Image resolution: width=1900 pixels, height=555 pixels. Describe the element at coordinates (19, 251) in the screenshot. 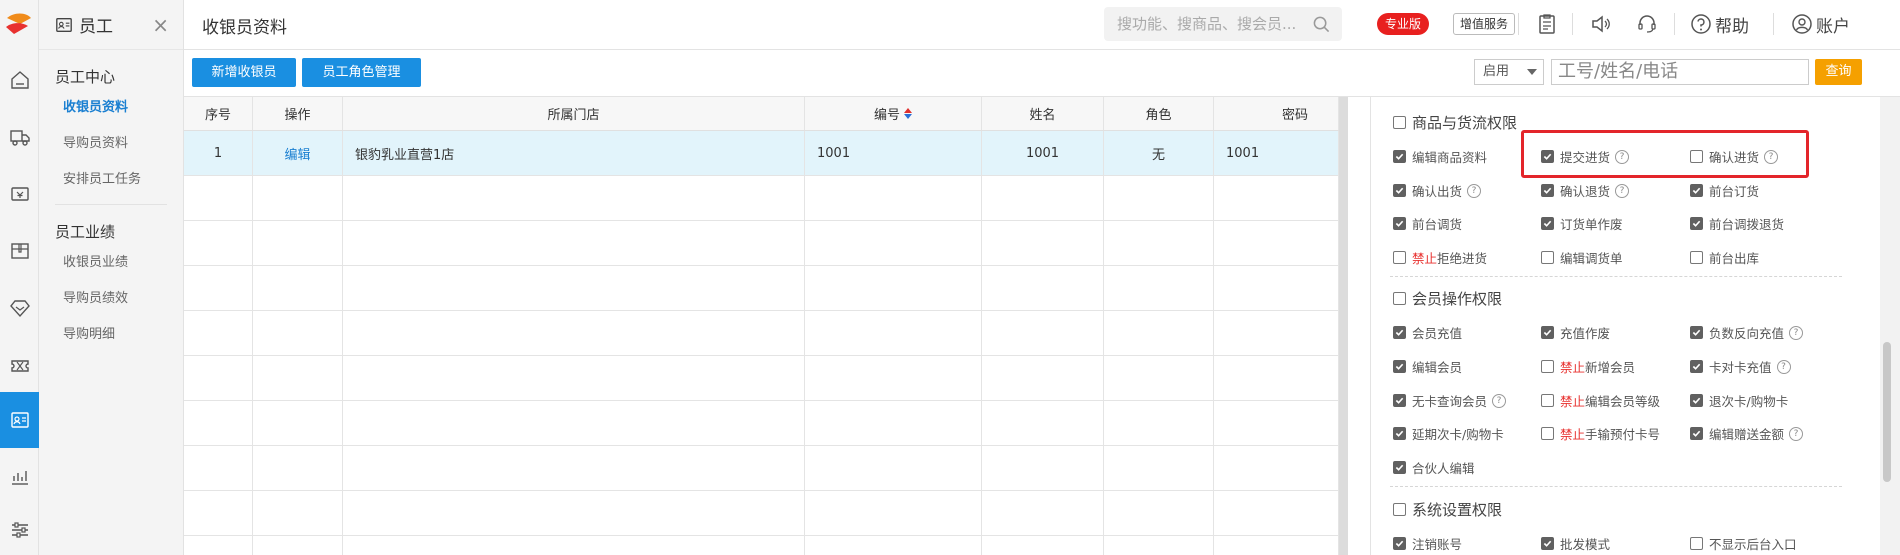

I see `box-icon` at that location.